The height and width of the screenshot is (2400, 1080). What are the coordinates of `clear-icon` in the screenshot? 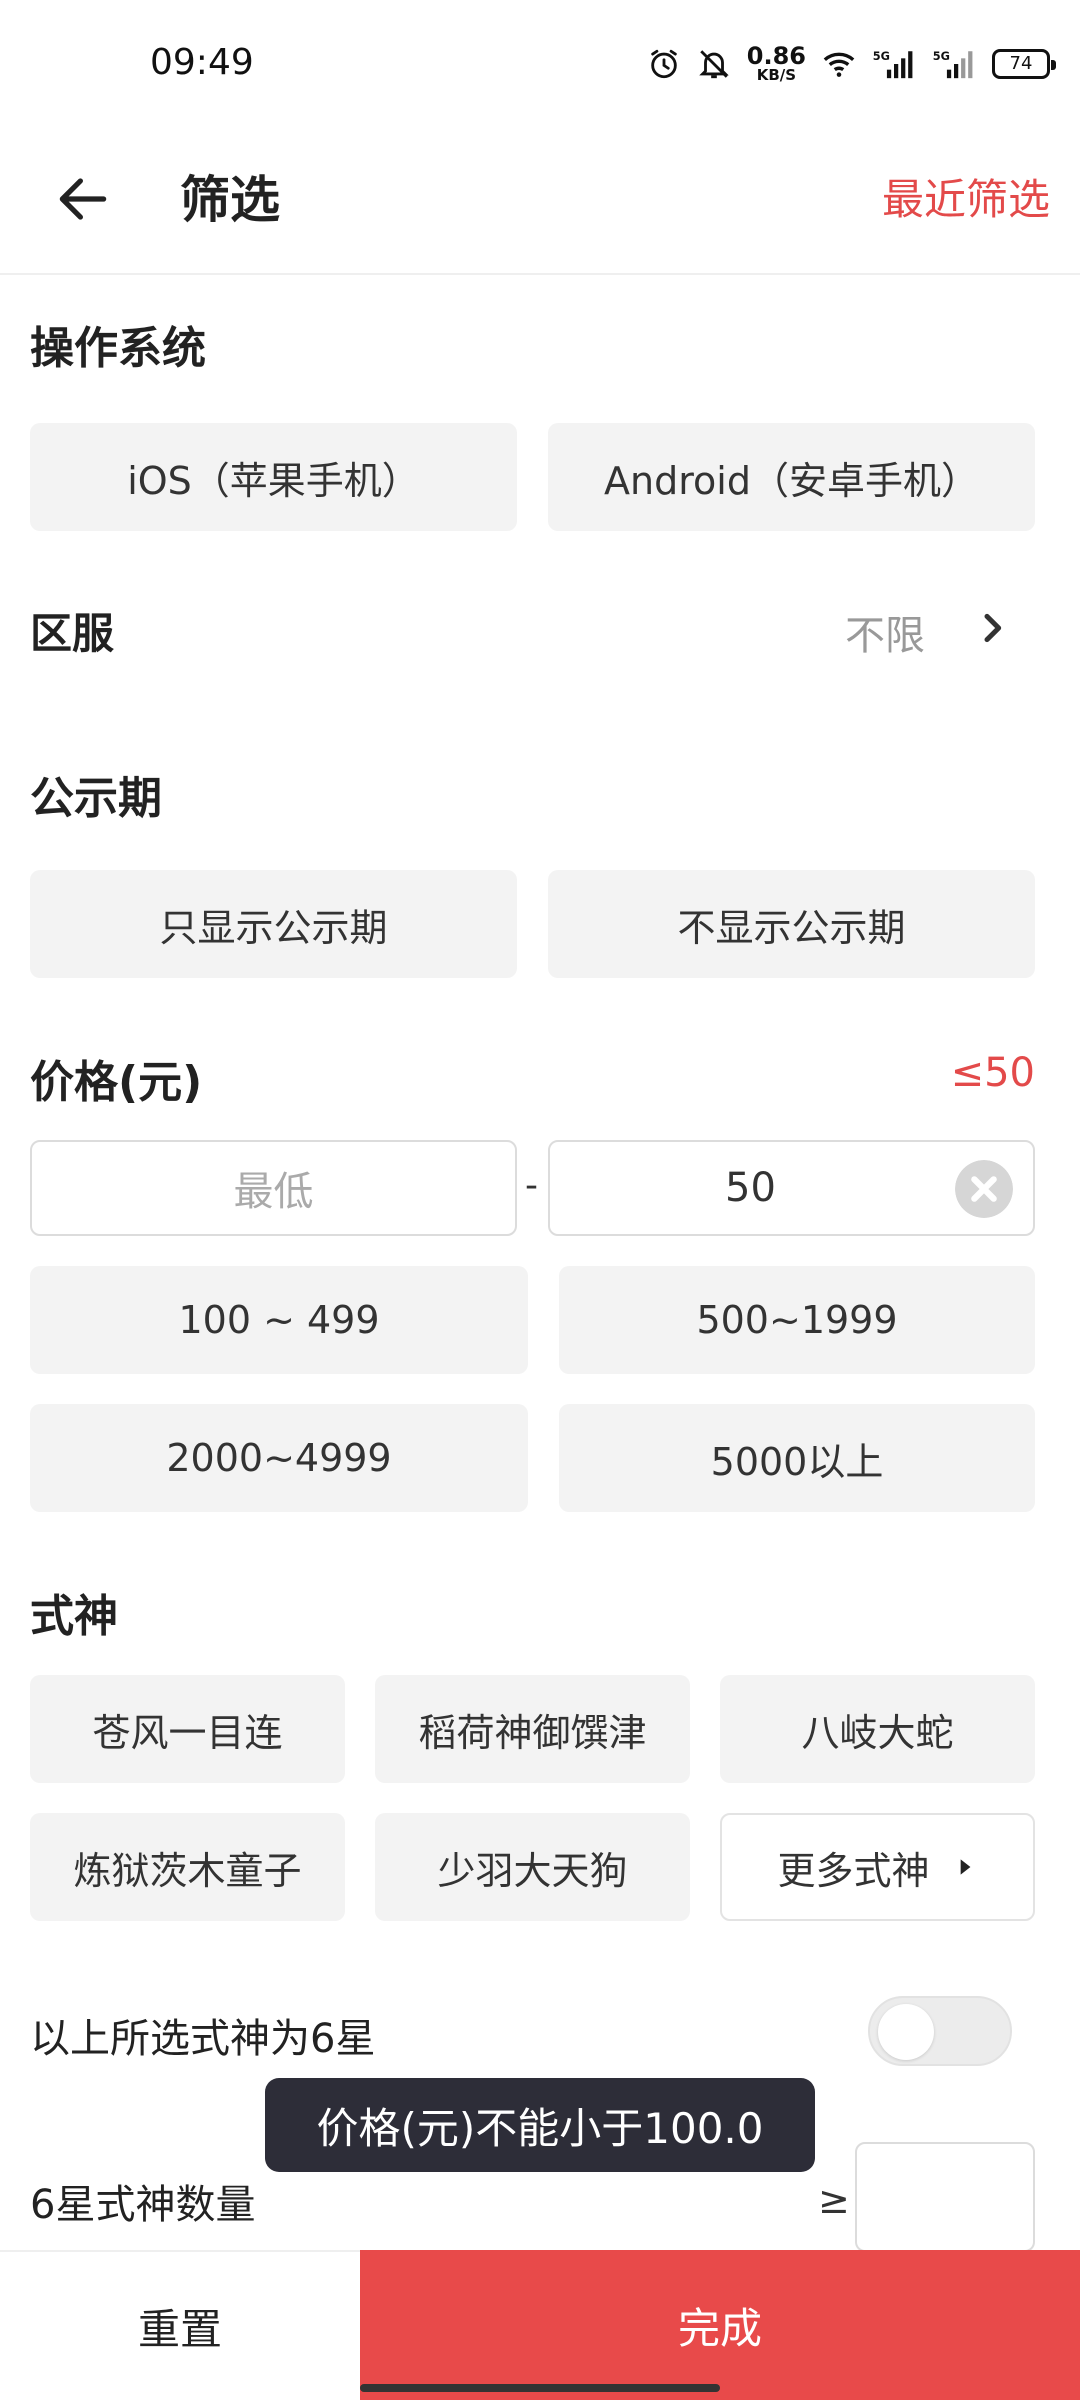 It's located at (984, 1189).